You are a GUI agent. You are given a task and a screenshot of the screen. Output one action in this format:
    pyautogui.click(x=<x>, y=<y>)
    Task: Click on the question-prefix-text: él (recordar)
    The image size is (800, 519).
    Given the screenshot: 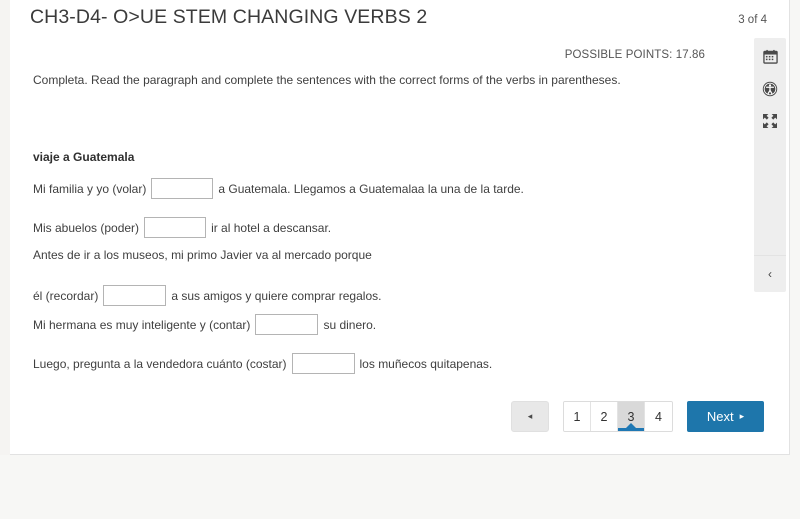 What is the action you would take?
    pyautogui.click(x=66, y=295)
    